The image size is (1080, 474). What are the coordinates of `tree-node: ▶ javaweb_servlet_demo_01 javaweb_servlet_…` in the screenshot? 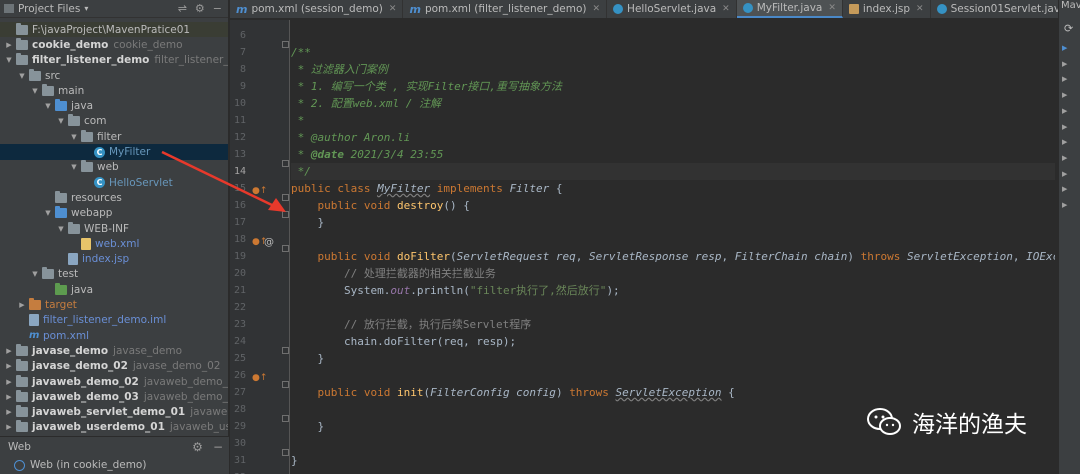 It's located at (114, 412).